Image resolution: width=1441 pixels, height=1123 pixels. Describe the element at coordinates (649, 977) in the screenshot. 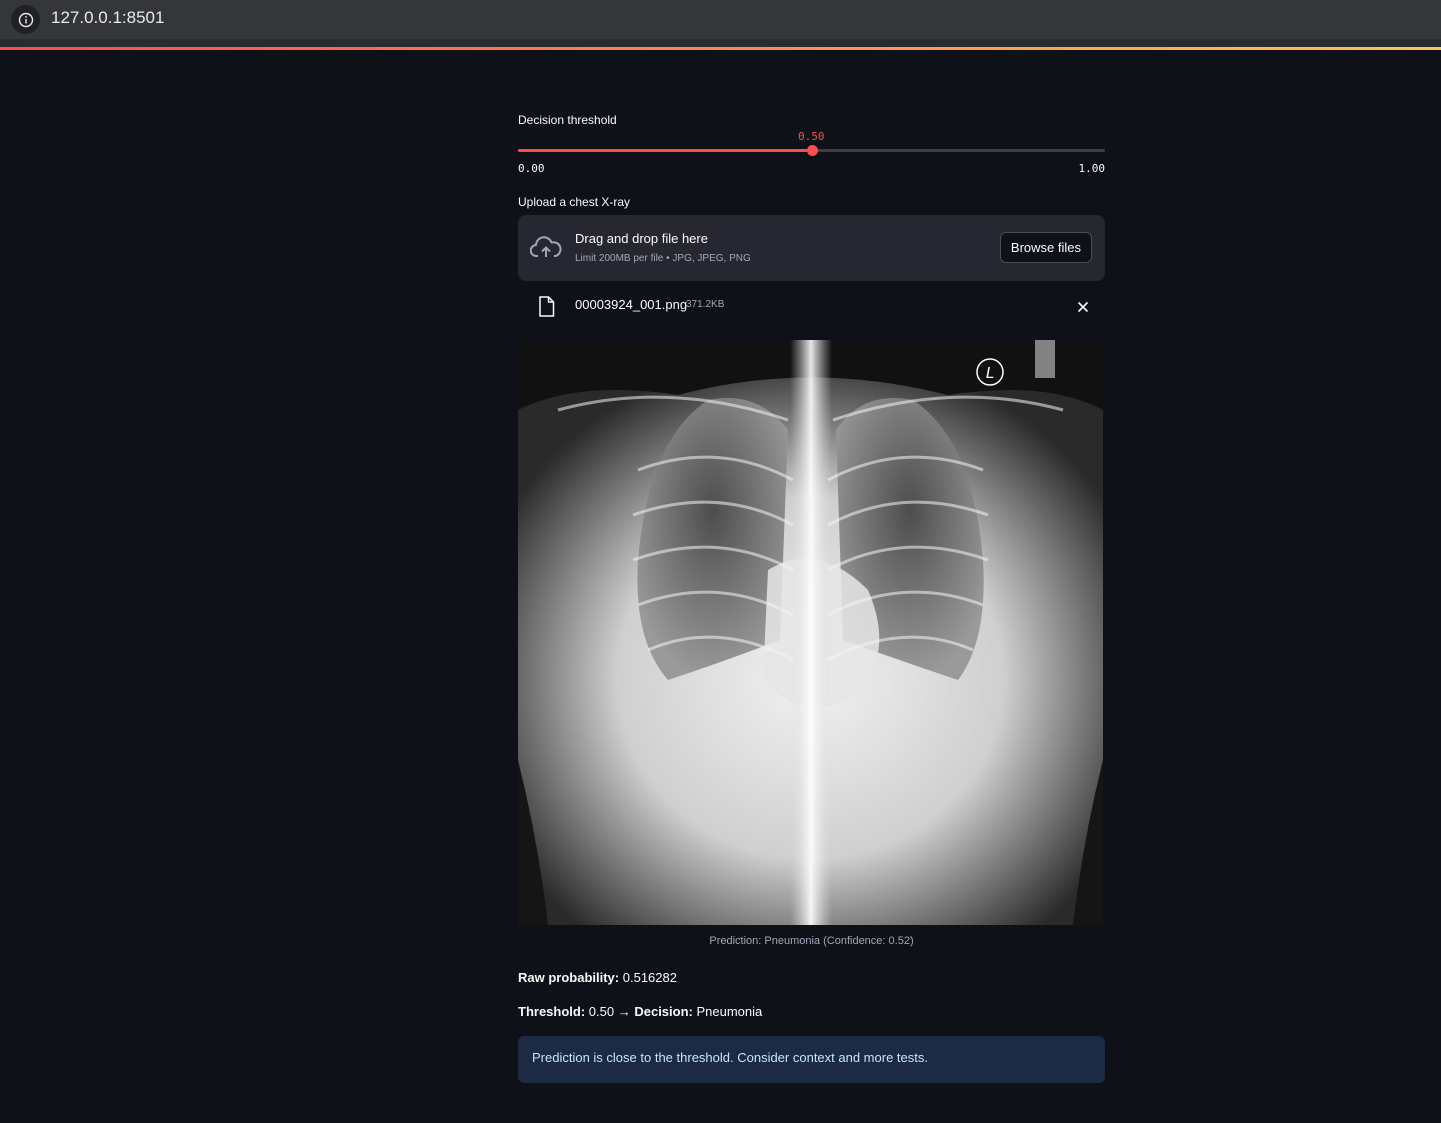

I see `raw-probability-value: 0.516282` at that location.